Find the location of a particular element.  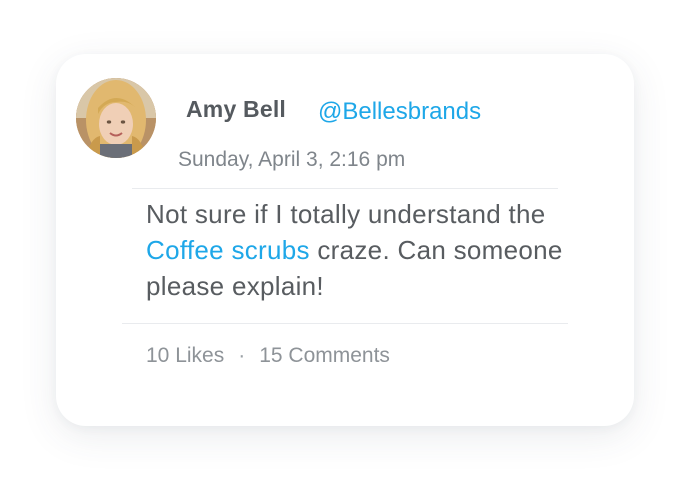

post-text-before: Not sure if I totally understand the is located at coordinates (346, 214).